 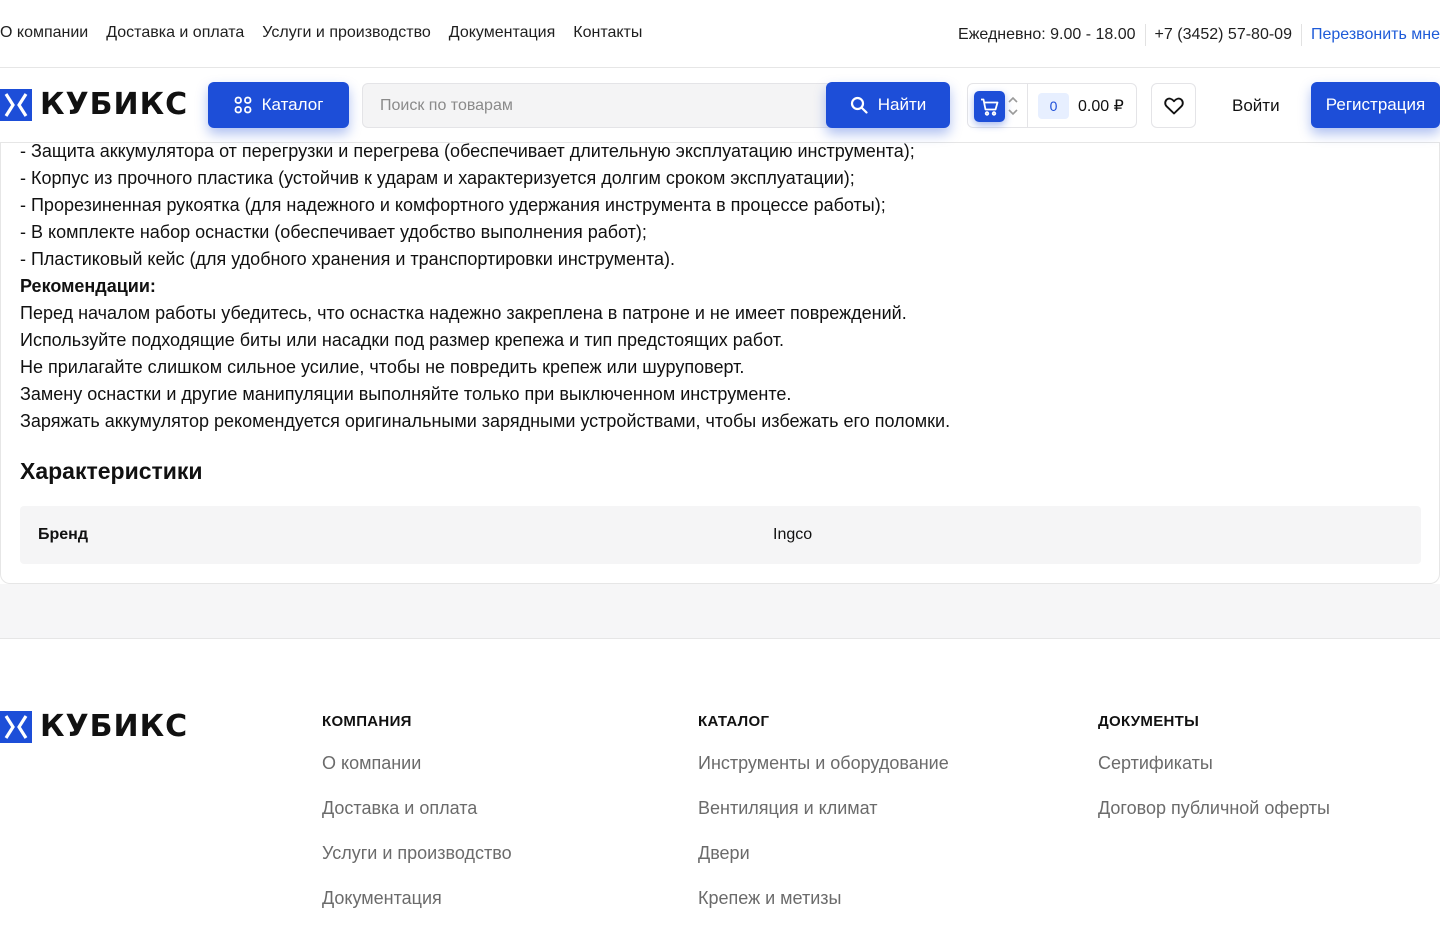 What do you see at coordinates (793, 534) in the screenshot?
I see `characteristic-value: Ingco` at bounding box center [793, 534].